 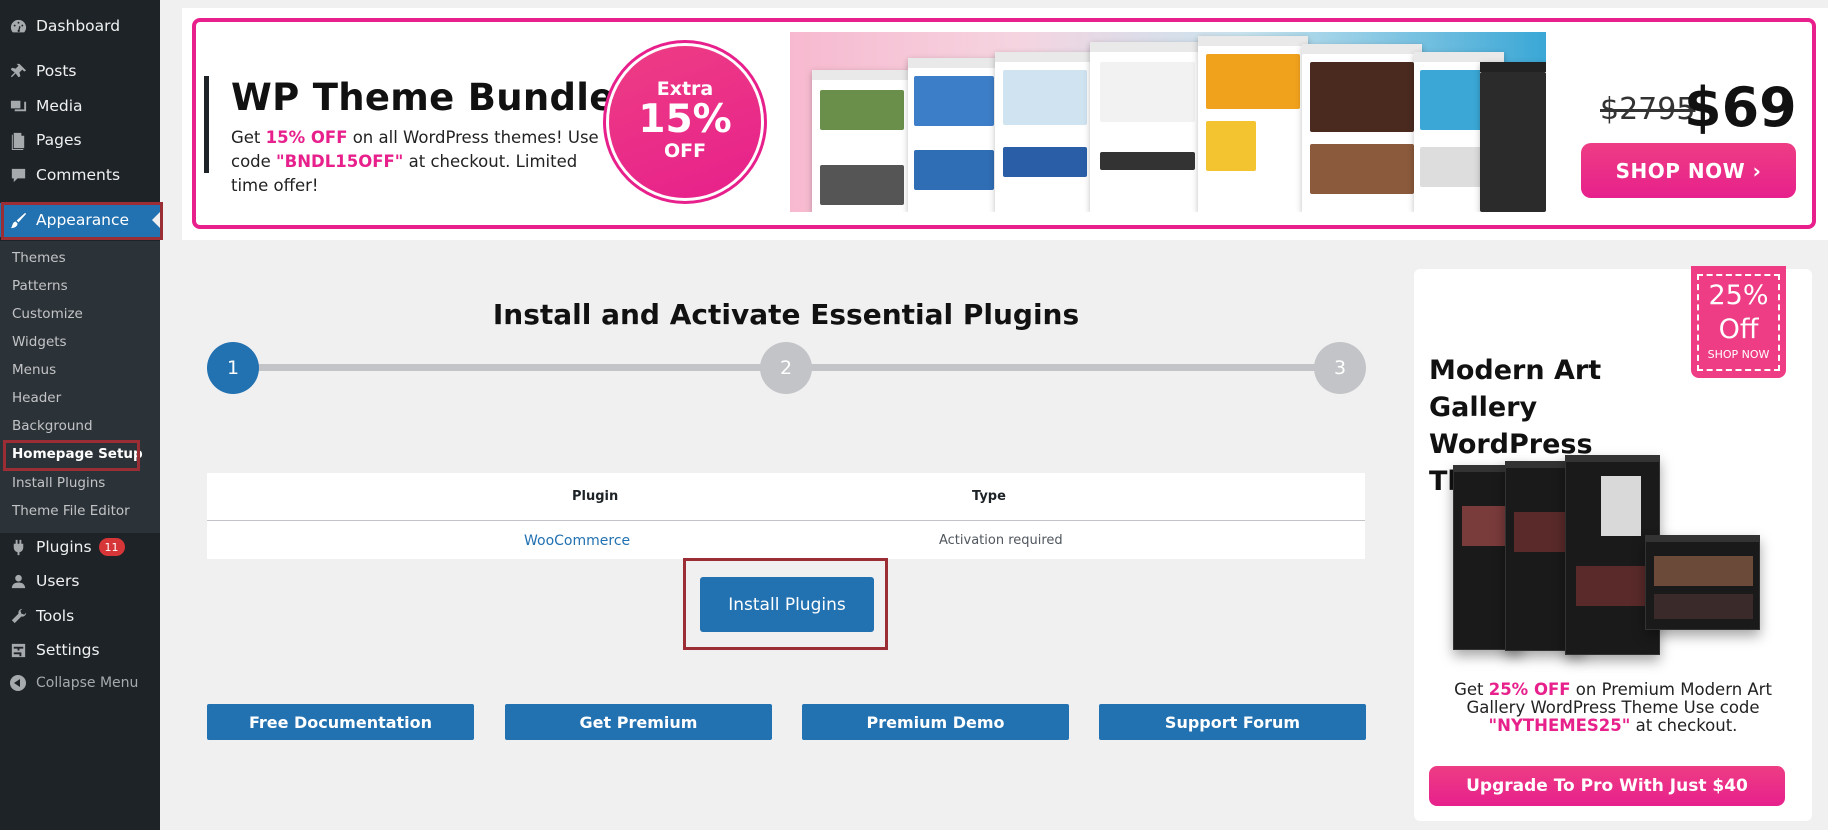 What do you see at coordinates (1001, 540) in the screenshot?
I see `plugin-type: Activation required` at bounding box center [1001, 540].